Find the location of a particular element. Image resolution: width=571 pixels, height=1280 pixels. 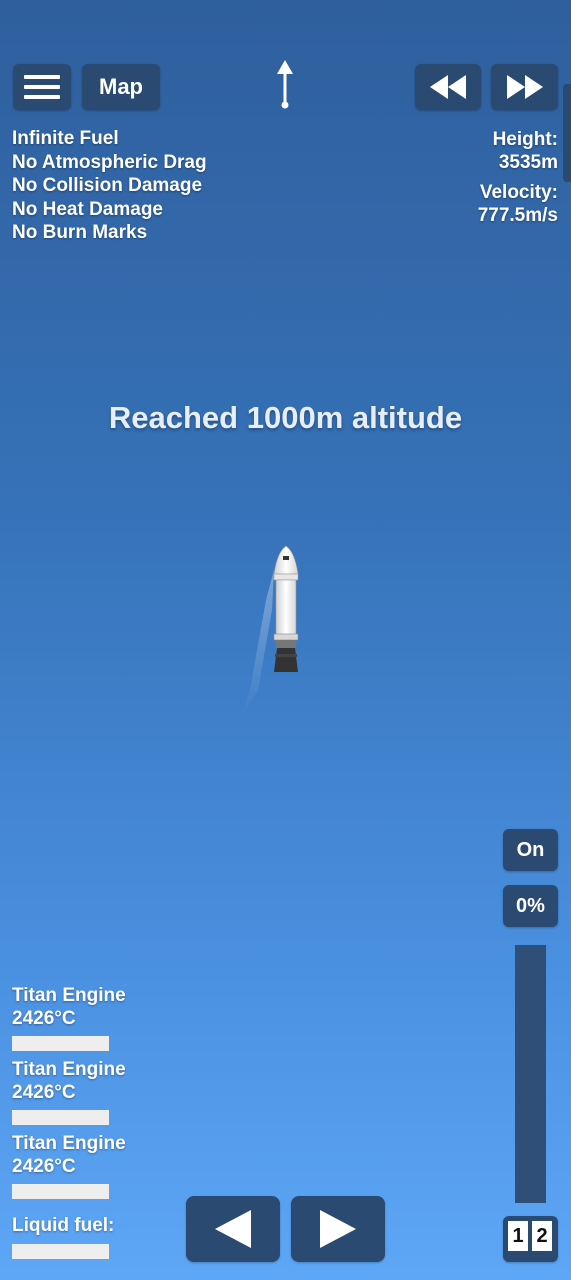

map-button-label: Map is located at coordinates (121, 86).